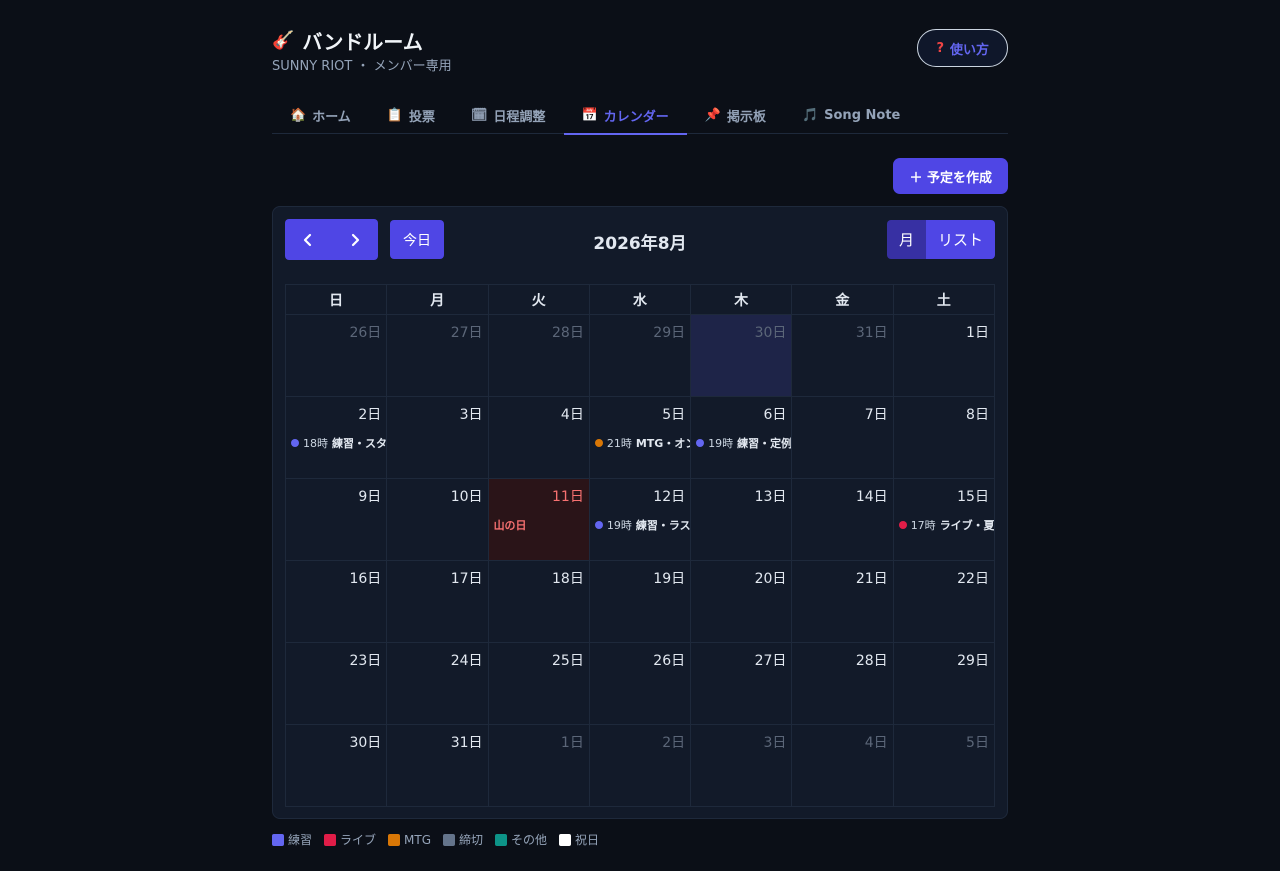 Image resolution: width=1280 pixels, height=871 pixels. What do you see at coordinates (642, 443) in the screenshot?
I see `calendar-event: 21時MTG・オンライン` at bounding box center [642, 443].